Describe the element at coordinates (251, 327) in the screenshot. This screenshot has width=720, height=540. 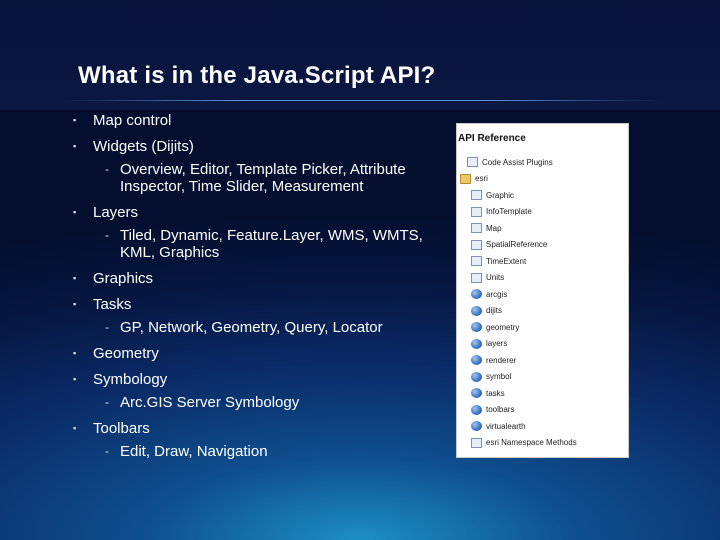
I see `sub-bullet-text: GP, Network, Geometry, Query, Locator` at that location.